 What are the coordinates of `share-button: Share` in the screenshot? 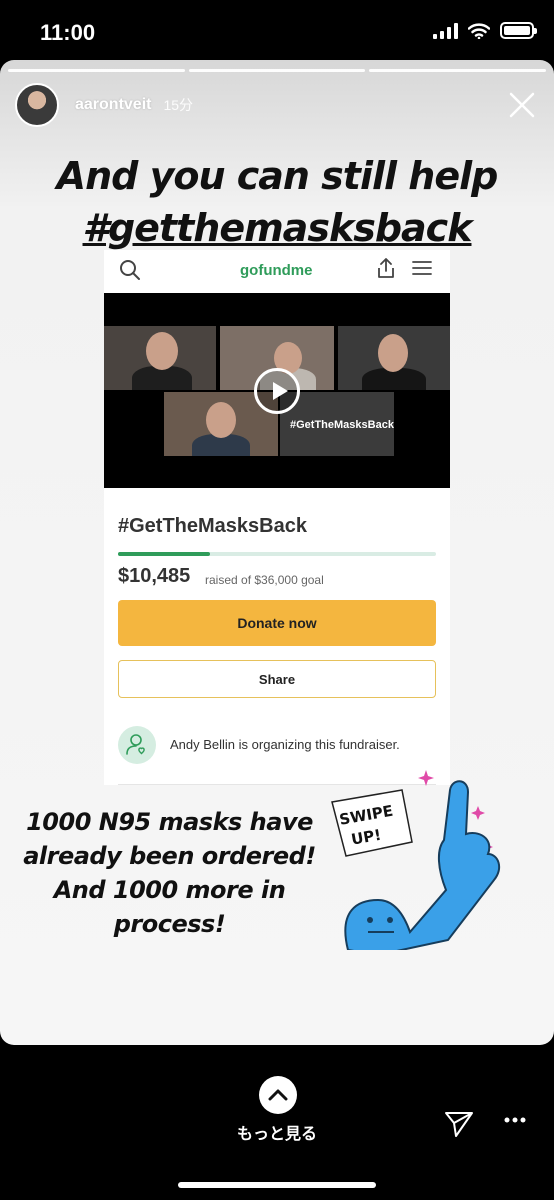 It's located at (277, 679).